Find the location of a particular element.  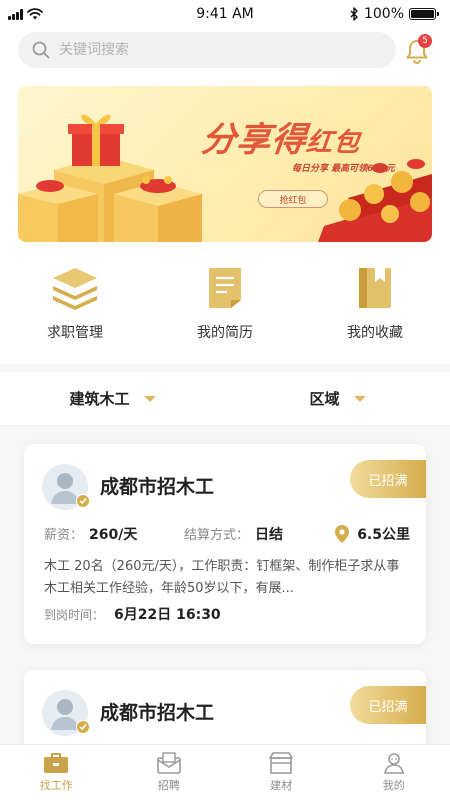

salary-label: 薪资： is located at coordinates (64, 535).